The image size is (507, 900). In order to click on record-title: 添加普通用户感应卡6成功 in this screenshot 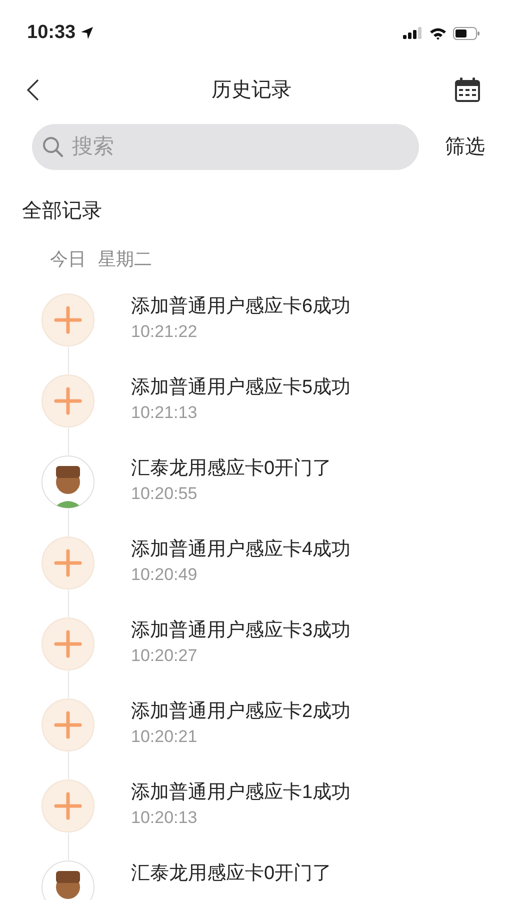, I will do `click(241, 306)`.